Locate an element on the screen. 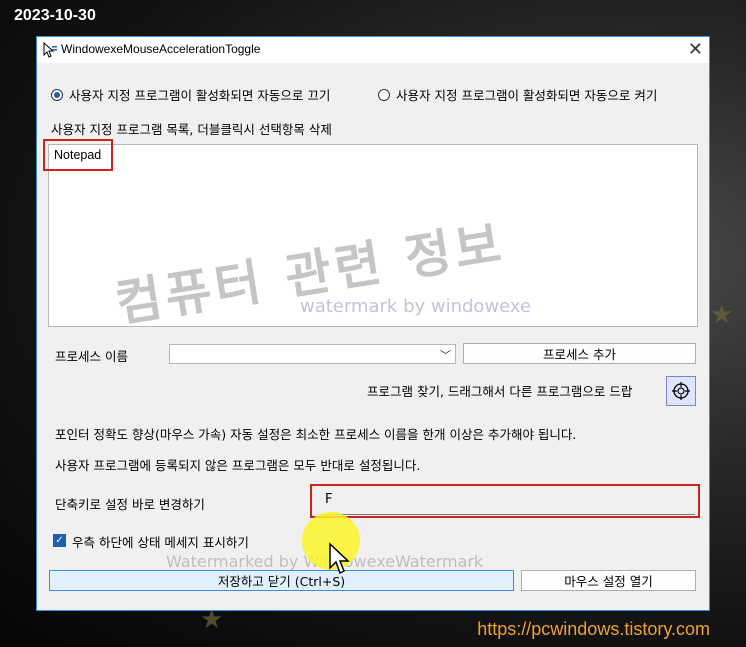 Image resolution: width=746 pixels, height=647 pixels. crosshair-icon is located at coordinates (681, 391).